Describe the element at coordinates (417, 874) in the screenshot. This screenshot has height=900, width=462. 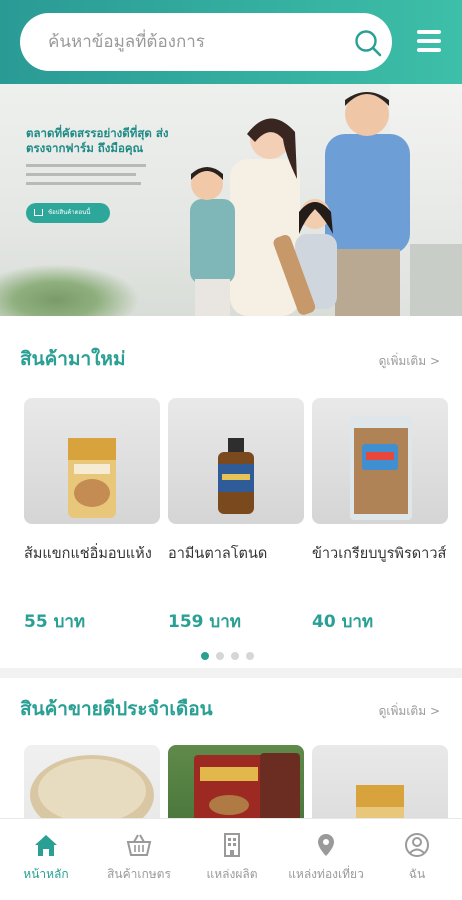
I see `nav-label: ฉัน` at that location.